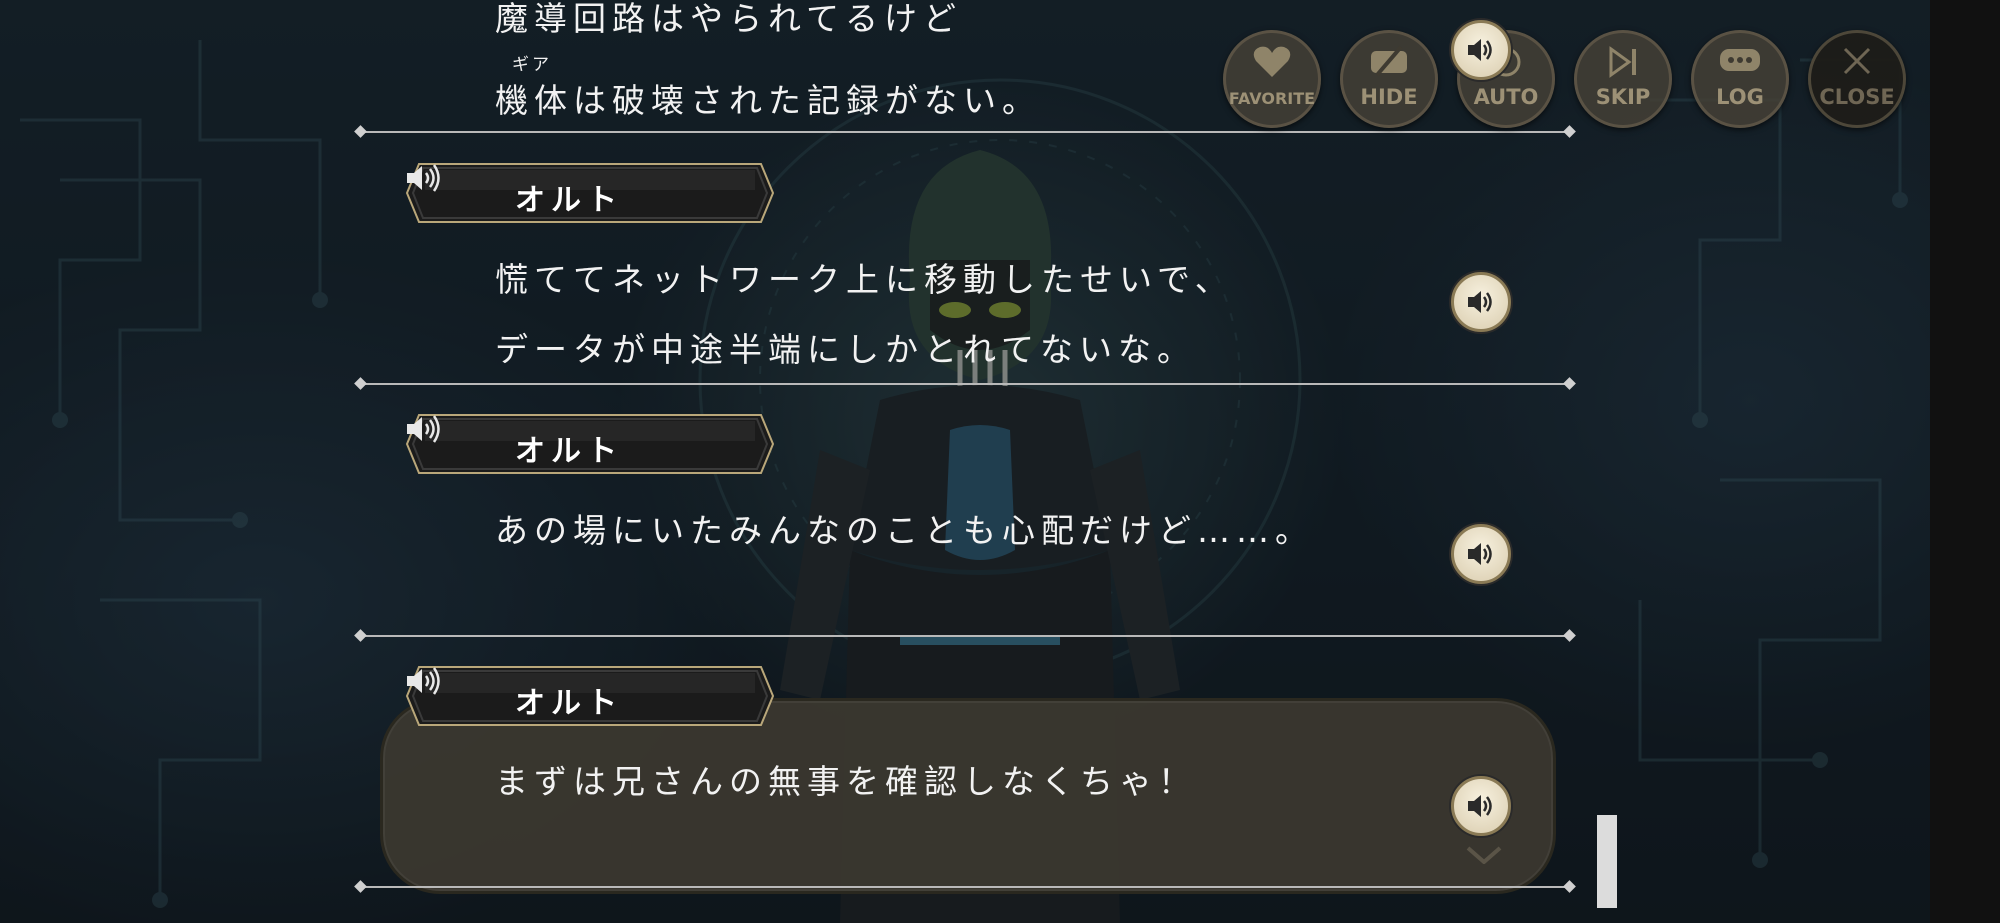 The width and height of the screenshot is (2000, 923). Describe the element at coordinates (1740, 60) in the screenshot. I see `chat-bubble-icon` at that location.